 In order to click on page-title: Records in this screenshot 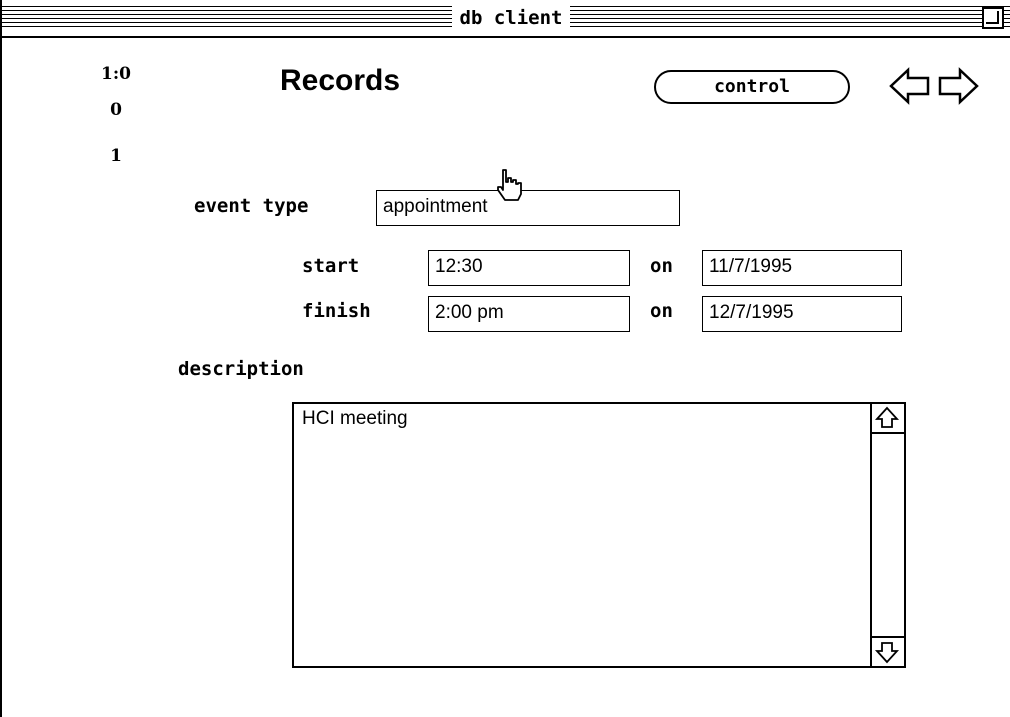, I will do `click(340, 80)`.